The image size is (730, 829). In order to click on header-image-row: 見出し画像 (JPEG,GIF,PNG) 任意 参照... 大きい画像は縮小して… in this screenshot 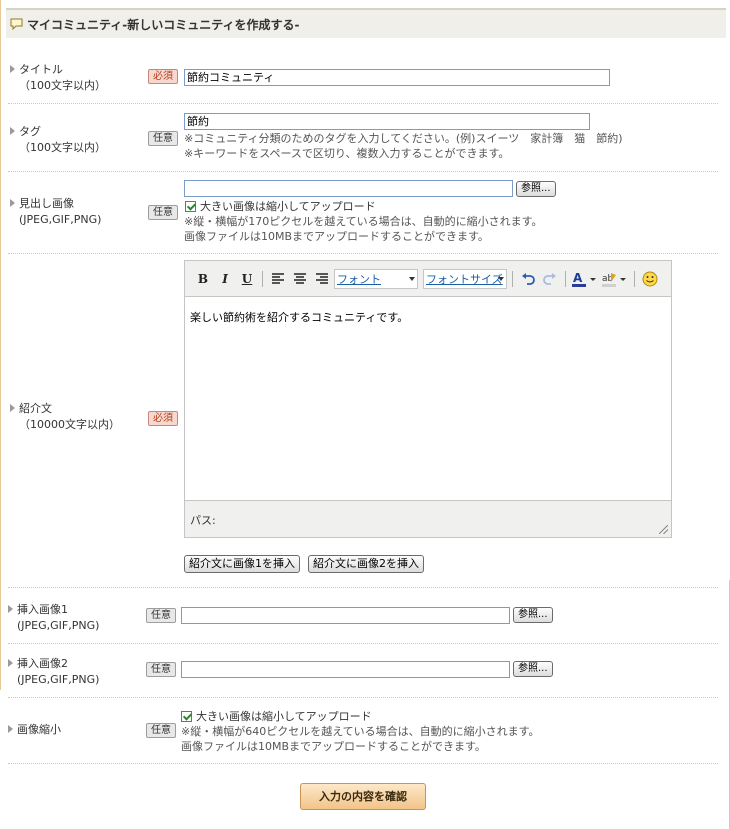, I will do `click(363, 213)`.